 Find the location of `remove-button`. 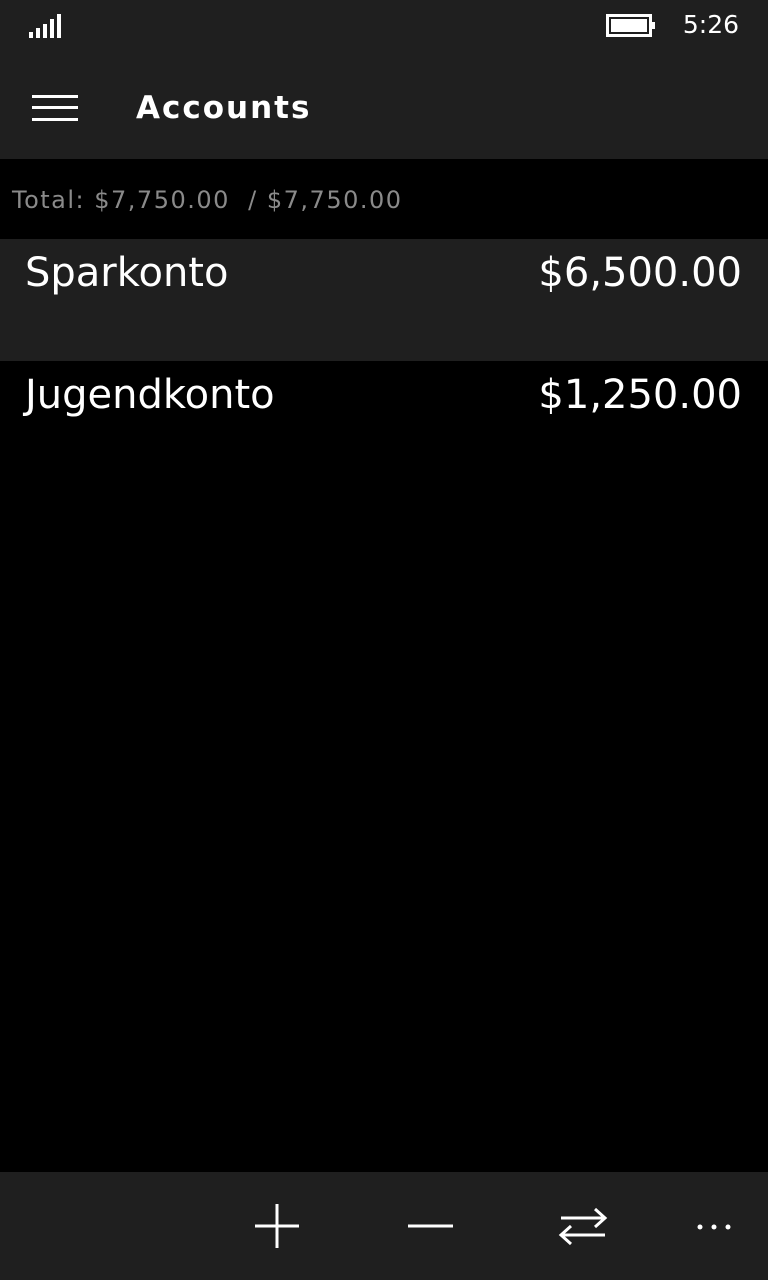

remove-button is located at coordinates (430, 1226).